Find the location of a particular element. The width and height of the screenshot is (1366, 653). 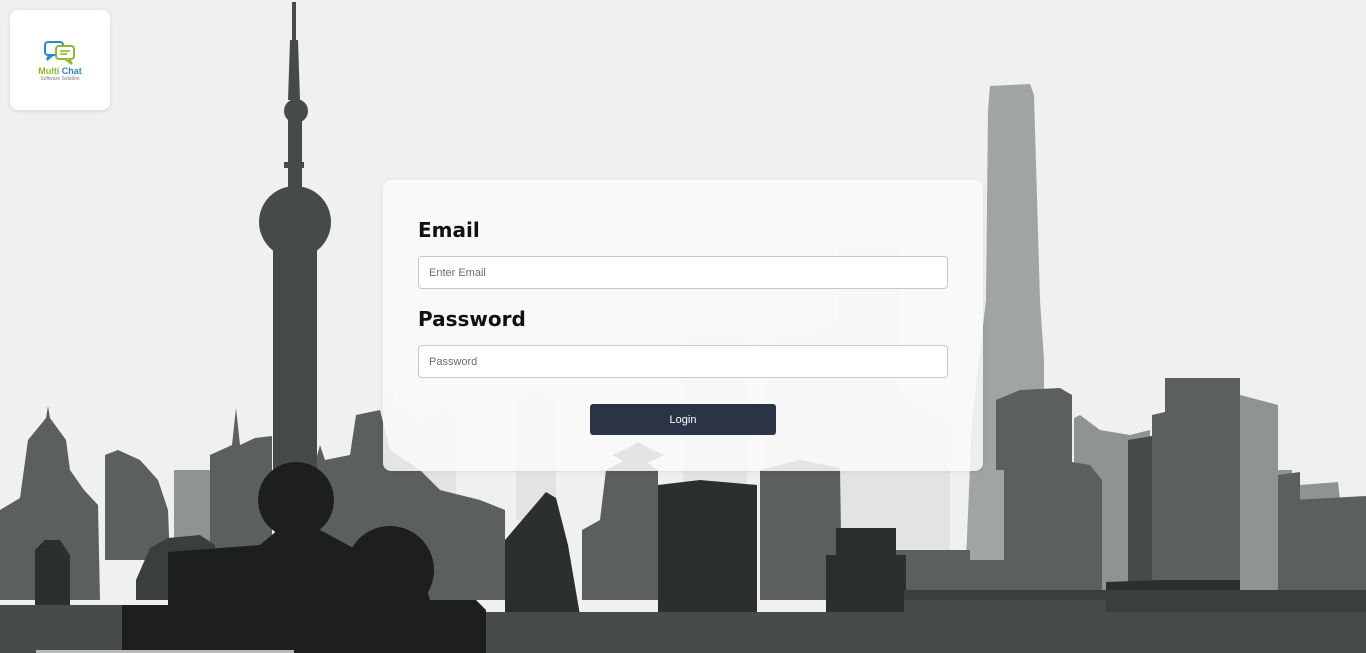

logo-title: Multi Chat is located at coordinates (60, 71).